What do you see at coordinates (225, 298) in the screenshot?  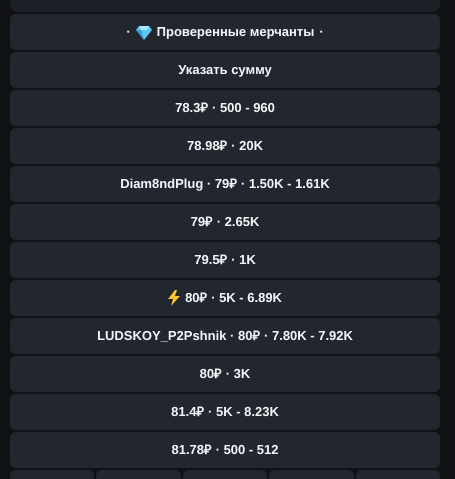 I see `keyboard-button: 80₽ · 5K - 6.89K` at bounding box center [225, 298].